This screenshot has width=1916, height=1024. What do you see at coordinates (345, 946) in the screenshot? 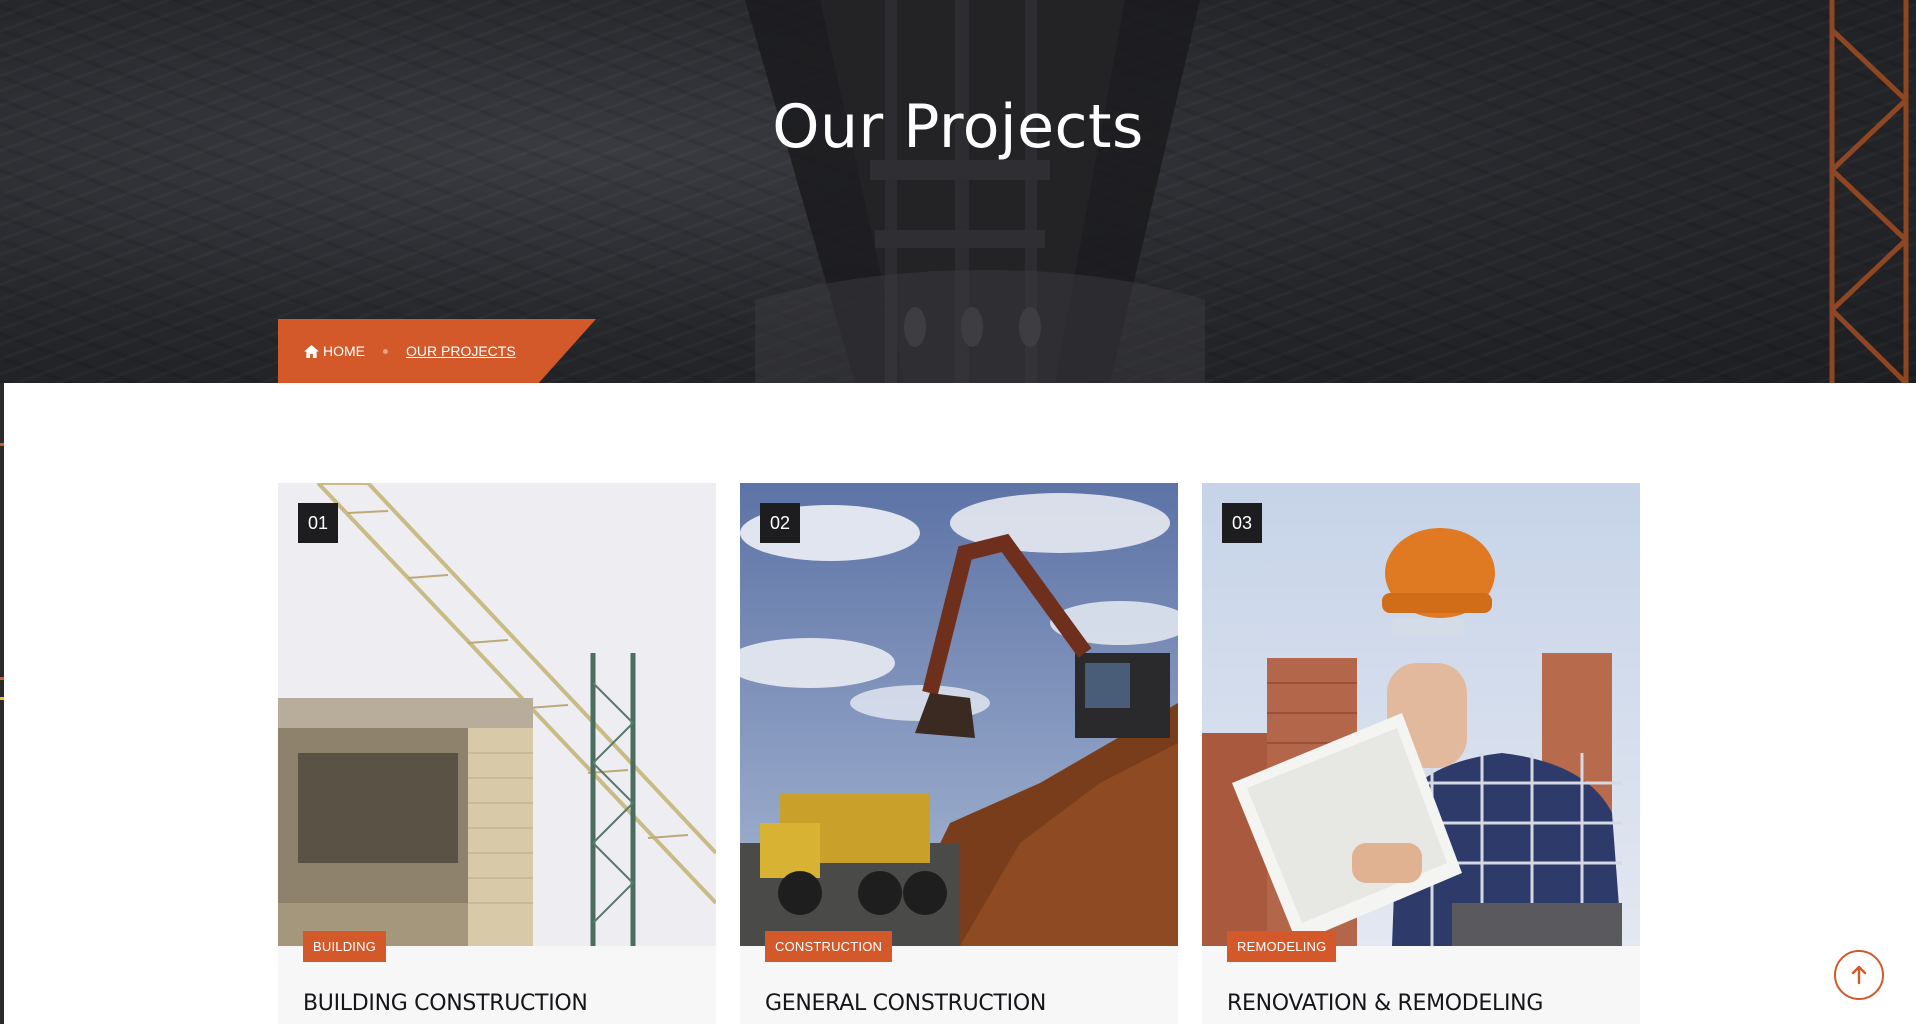
I see `project-category-tag: BUILDING` at bounding box center [345, 946].